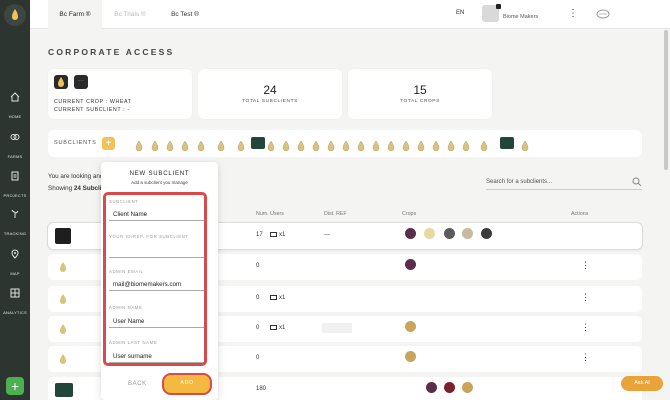 The width and height of the screenshot is (670, 400). What do you see at coordinates (159, 182) in the screenshot?
I see `modal-subtitle: Add a subclient you manage` at bounding box center [159, 182].